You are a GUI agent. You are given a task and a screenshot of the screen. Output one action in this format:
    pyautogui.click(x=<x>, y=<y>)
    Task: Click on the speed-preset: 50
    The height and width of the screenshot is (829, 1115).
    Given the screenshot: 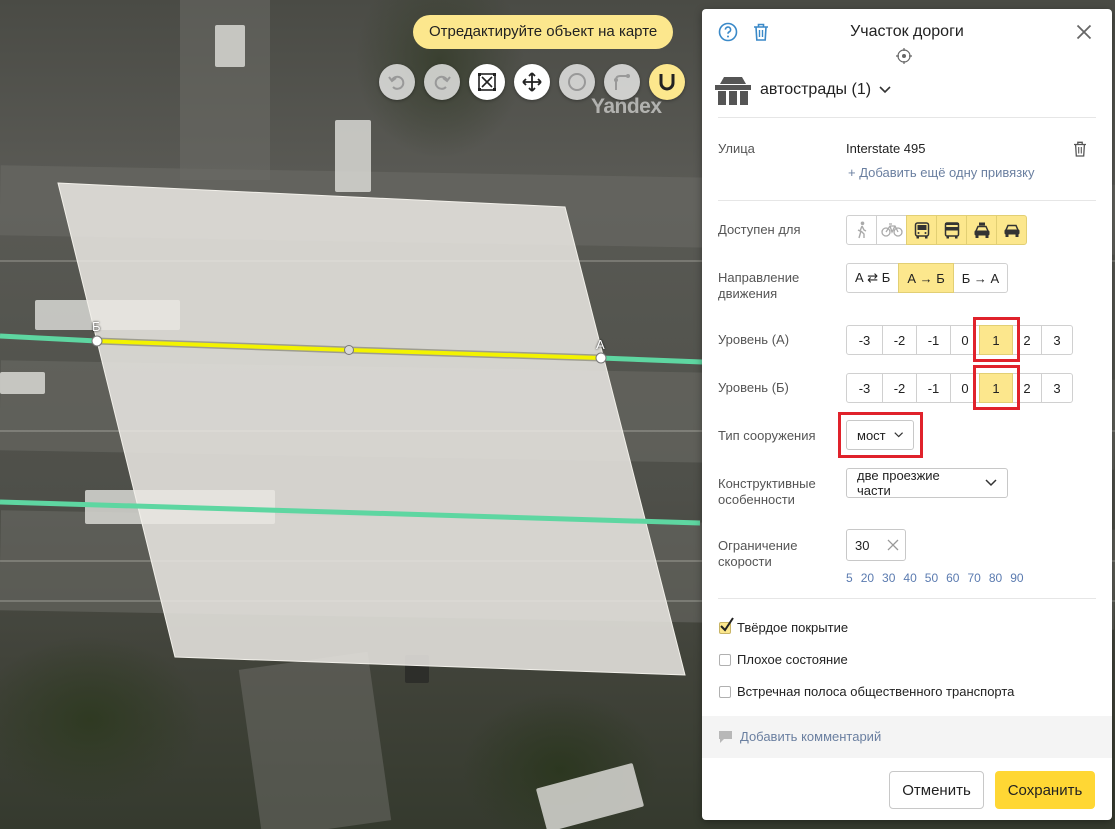 What is the action you would take?
    pyautogui.click(x=931, y=578)
    